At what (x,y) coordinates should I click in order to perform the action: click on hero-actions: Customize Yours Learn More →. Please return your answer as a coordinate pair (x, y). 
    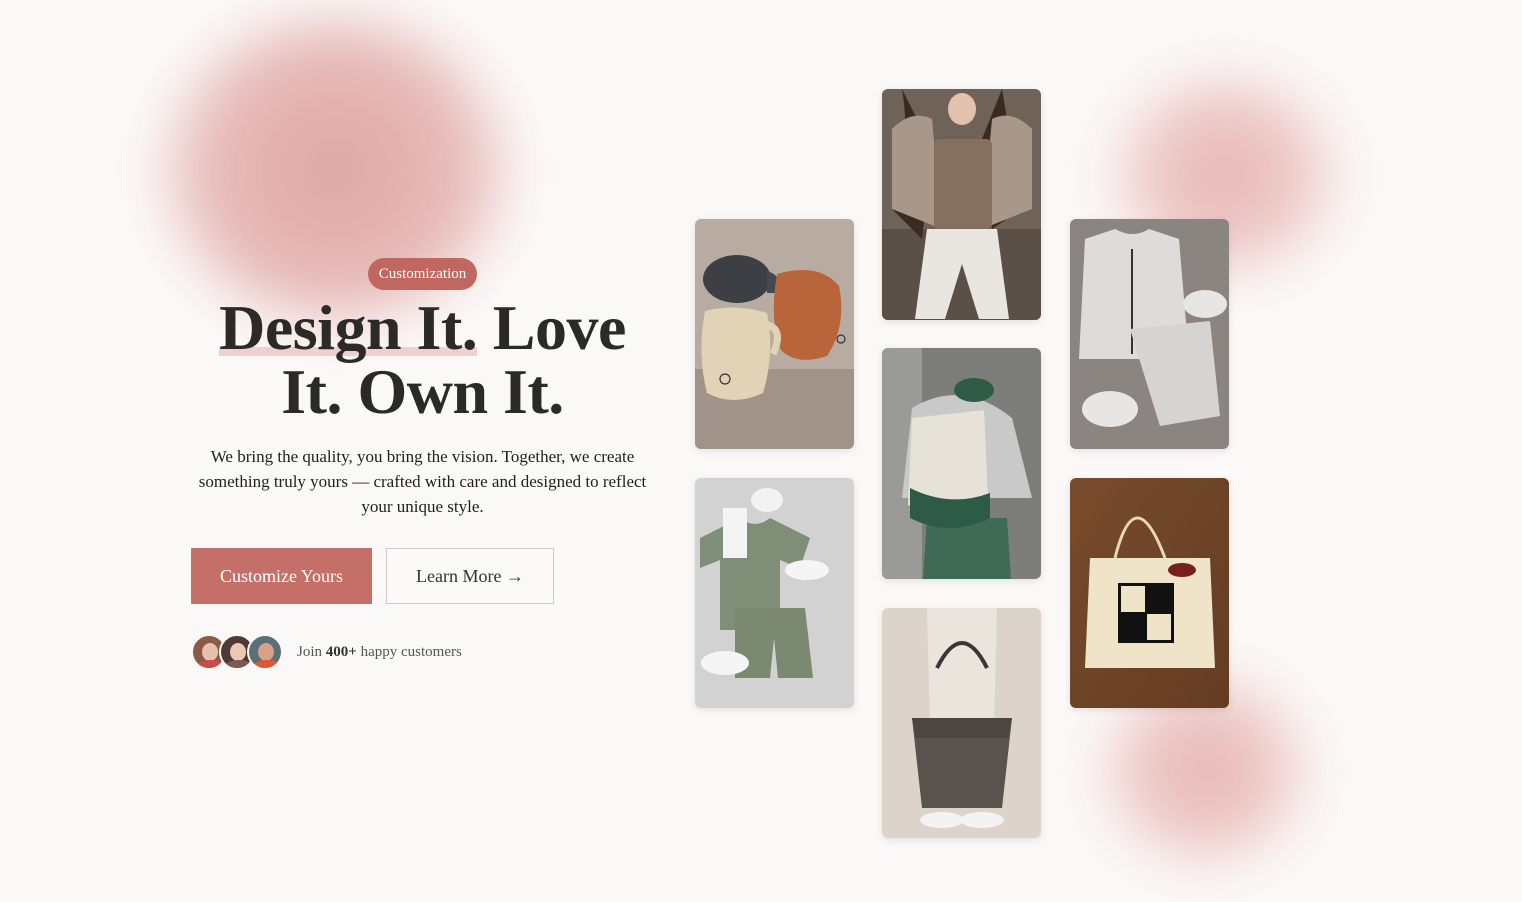
    Looking at the image, I should click on (422, 576).